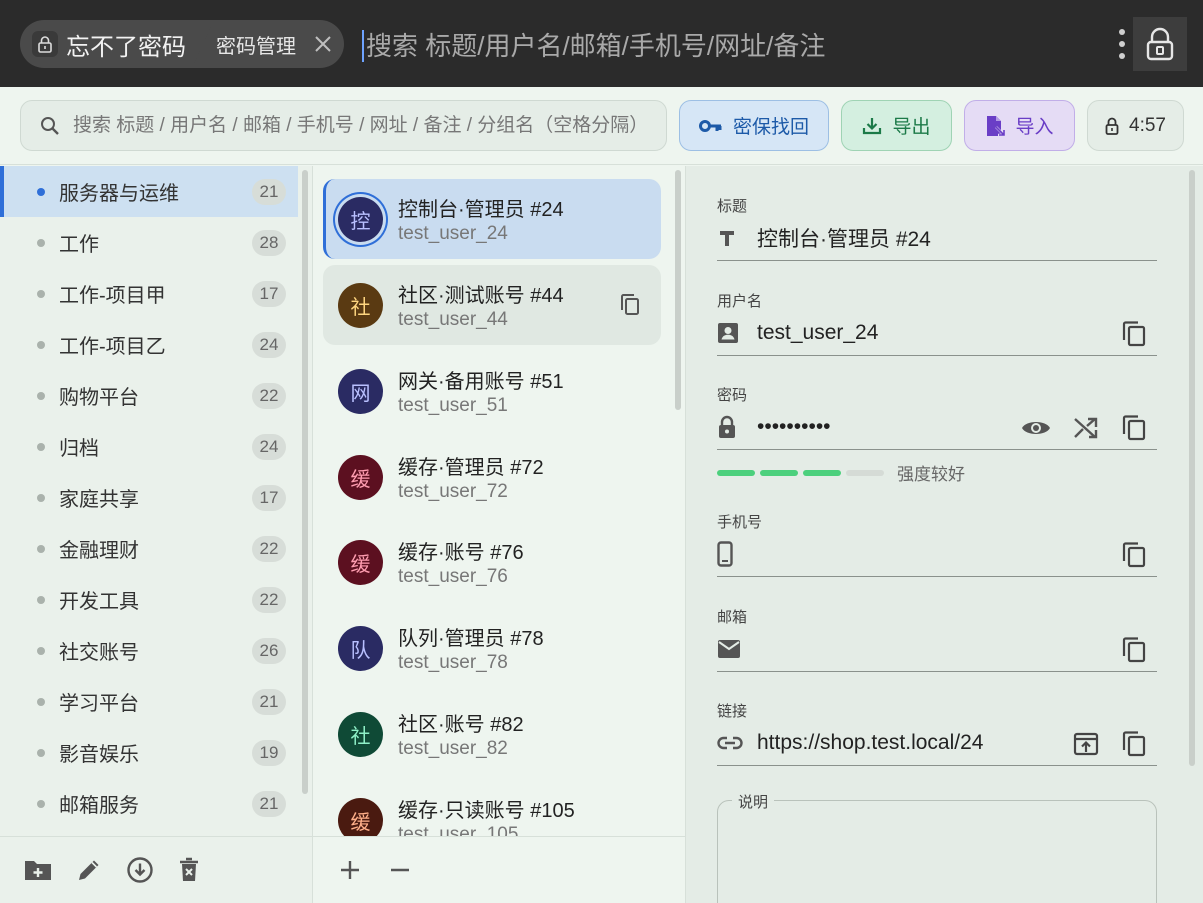 The width and height of the screenshot is (1203, 903). What do you see at coordinates (937, 847) in the screenshot?
I see `note-textarea: 说明` at bounding box center [937, 847].